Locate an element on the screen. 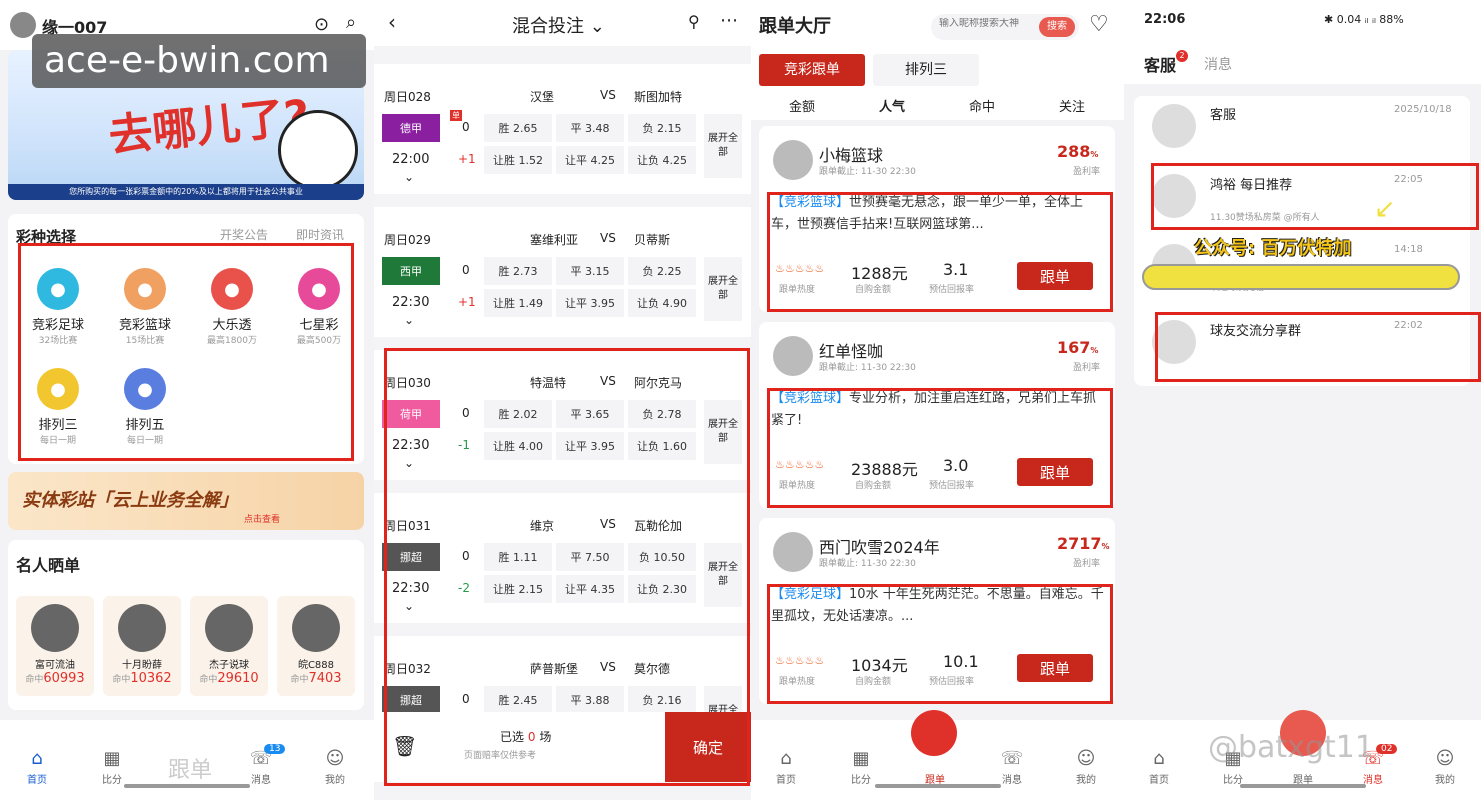 The width and height of the screenshot is (1481, 800). handicap-odds-cell: 让胜 1.49 is located at coordinates (518, 303).